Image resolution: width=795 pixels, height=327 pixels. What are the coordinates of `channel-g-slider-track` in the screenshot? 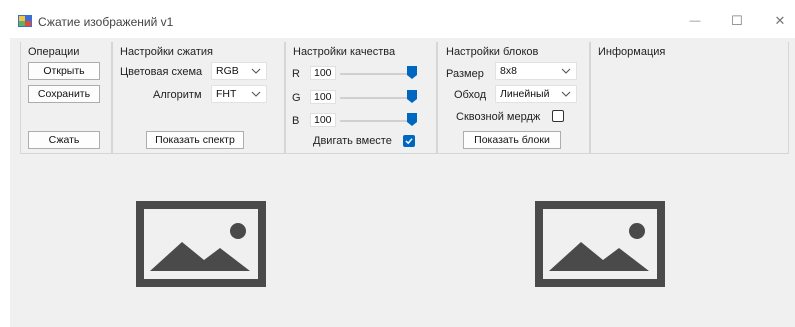 It's located at (377, 98).